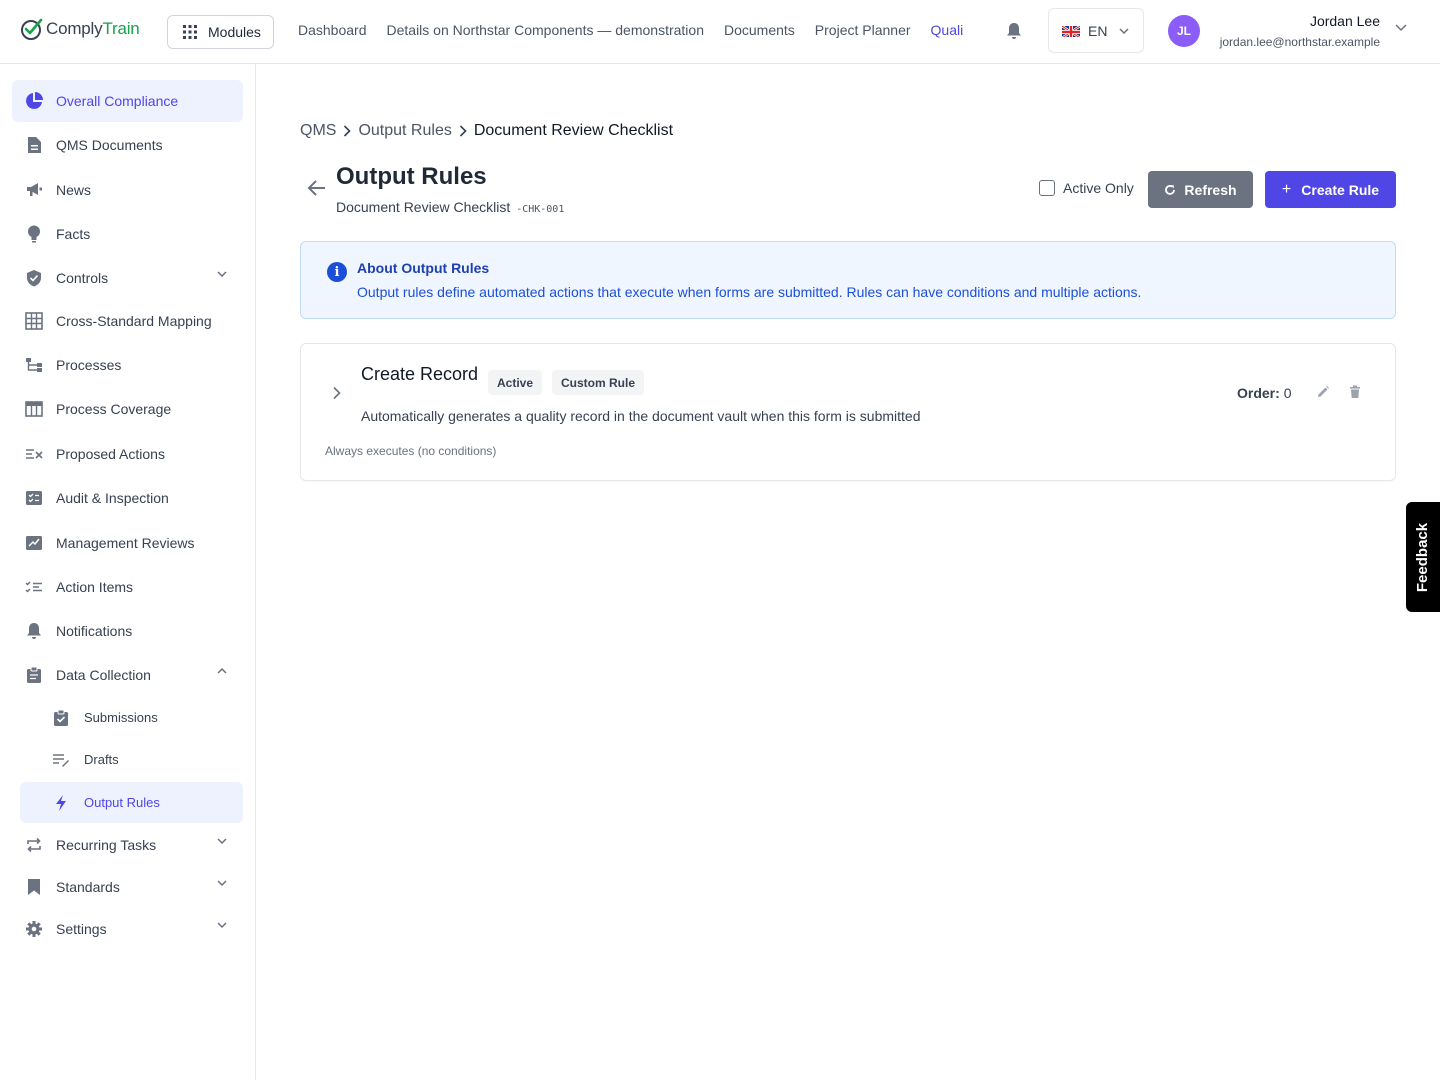  Describe the element at coordinates (423, 268) in the screenshot. I see `info-title: About Output Rules` at that location.